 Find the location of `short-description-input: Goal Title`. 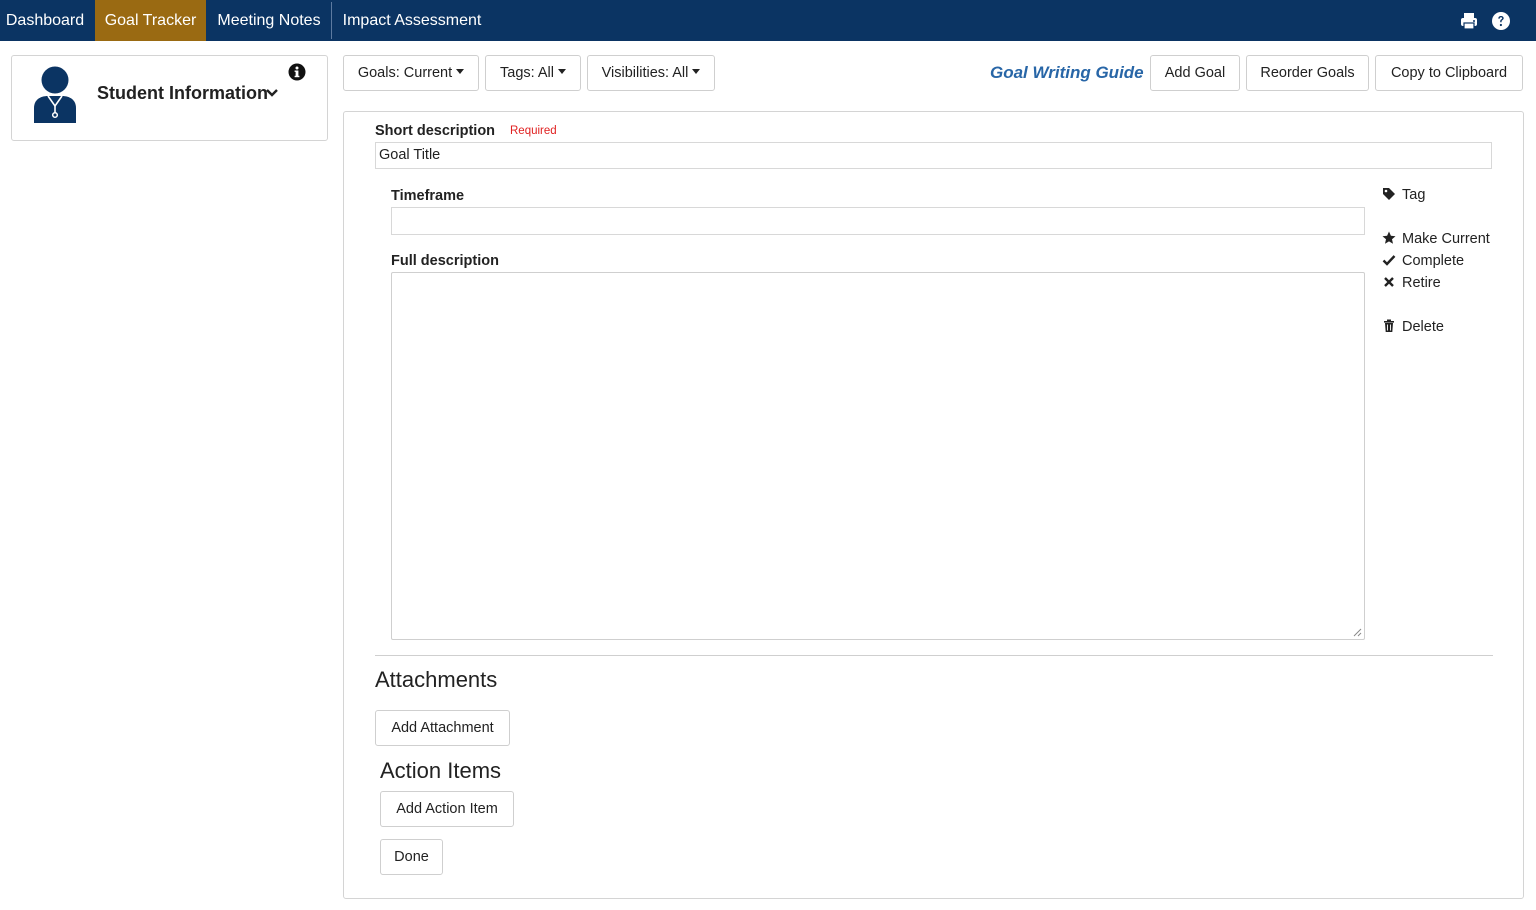

short-description-input: Goal Title is located at coordinates (933, 155).